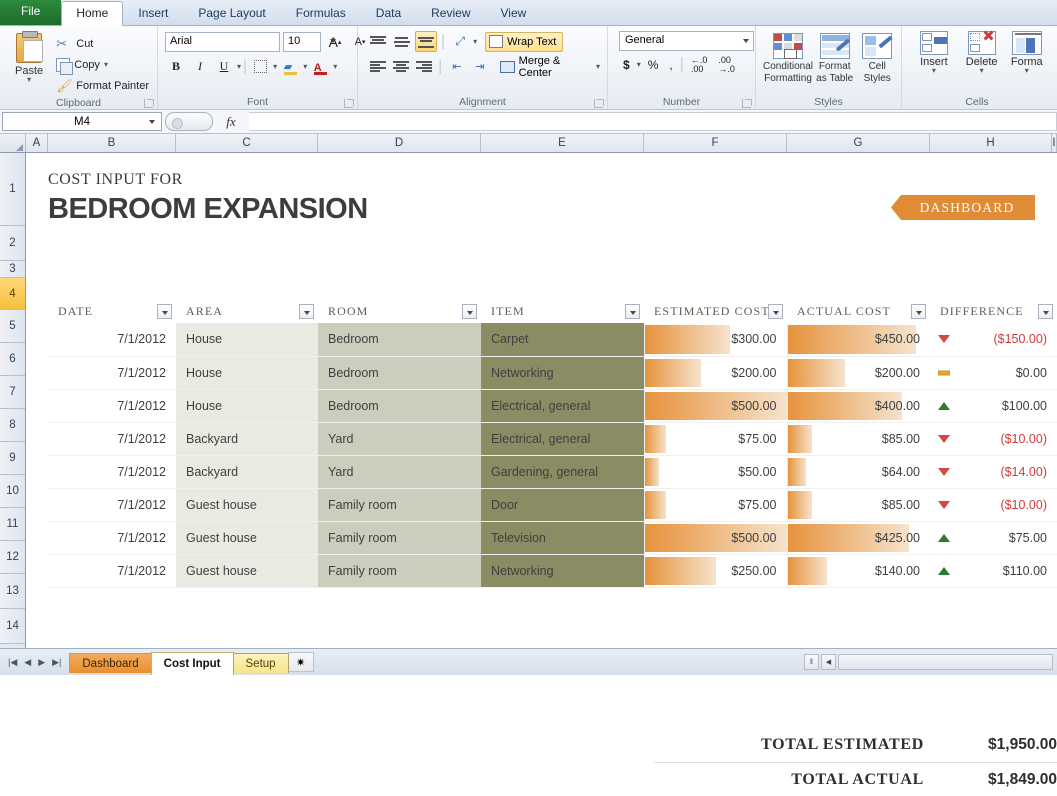 Image resolution: width=1057 pixels, height=796 pixels. What do you see at coordinates (27, 662) in the screenshot?
I see `prev-sheet-icon: ◀` at bounding box center [27, 662].